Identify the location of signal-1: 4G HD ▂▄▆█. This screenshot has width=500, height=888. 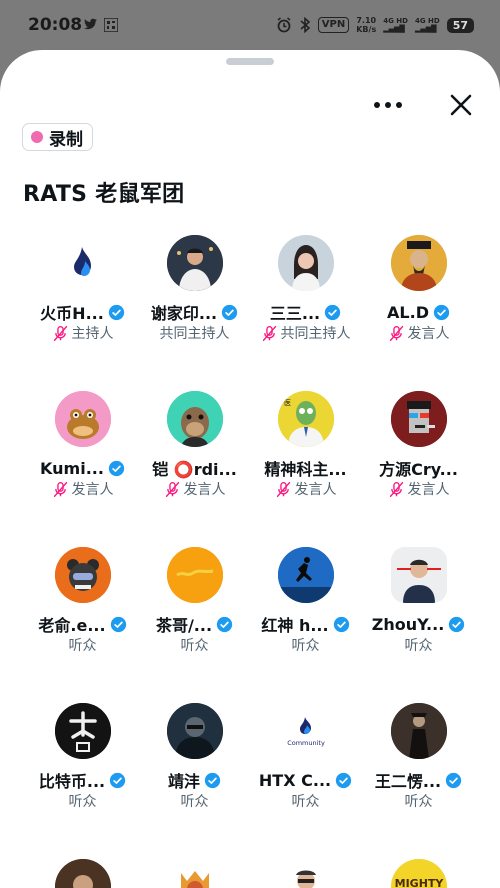
(395, 25).